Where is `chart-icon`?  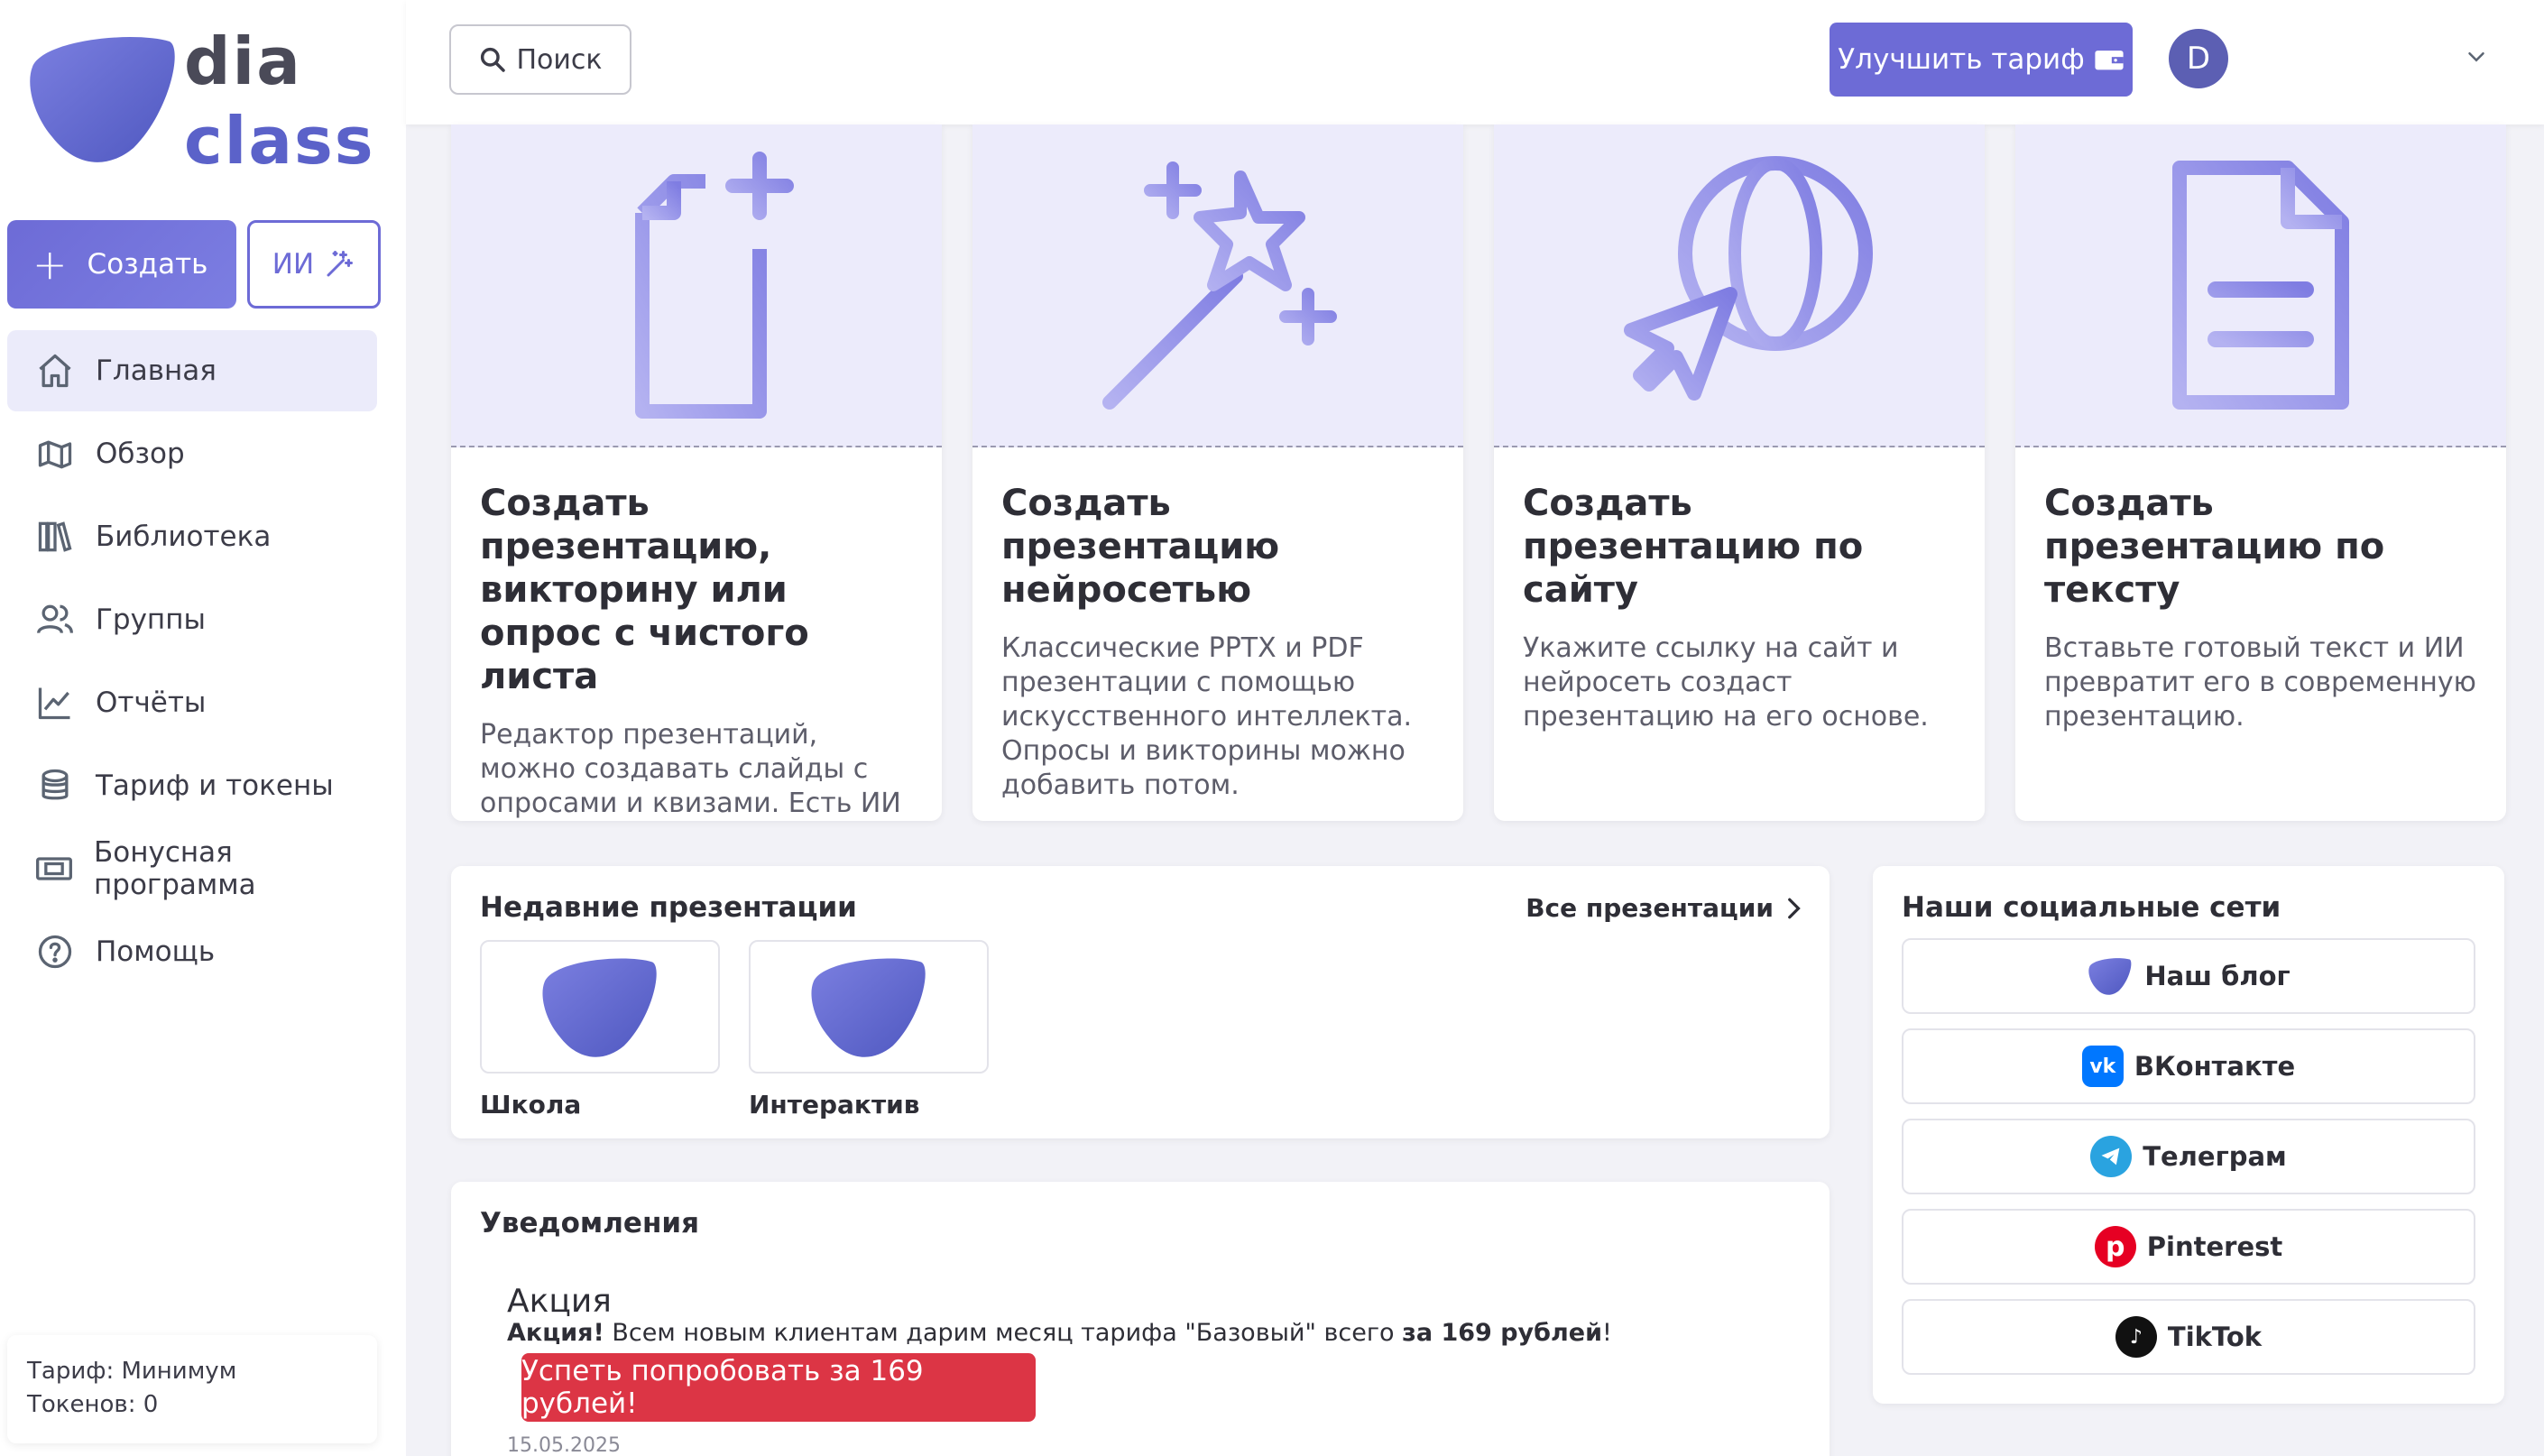
chart-icon is located at coordinates (55, 702).